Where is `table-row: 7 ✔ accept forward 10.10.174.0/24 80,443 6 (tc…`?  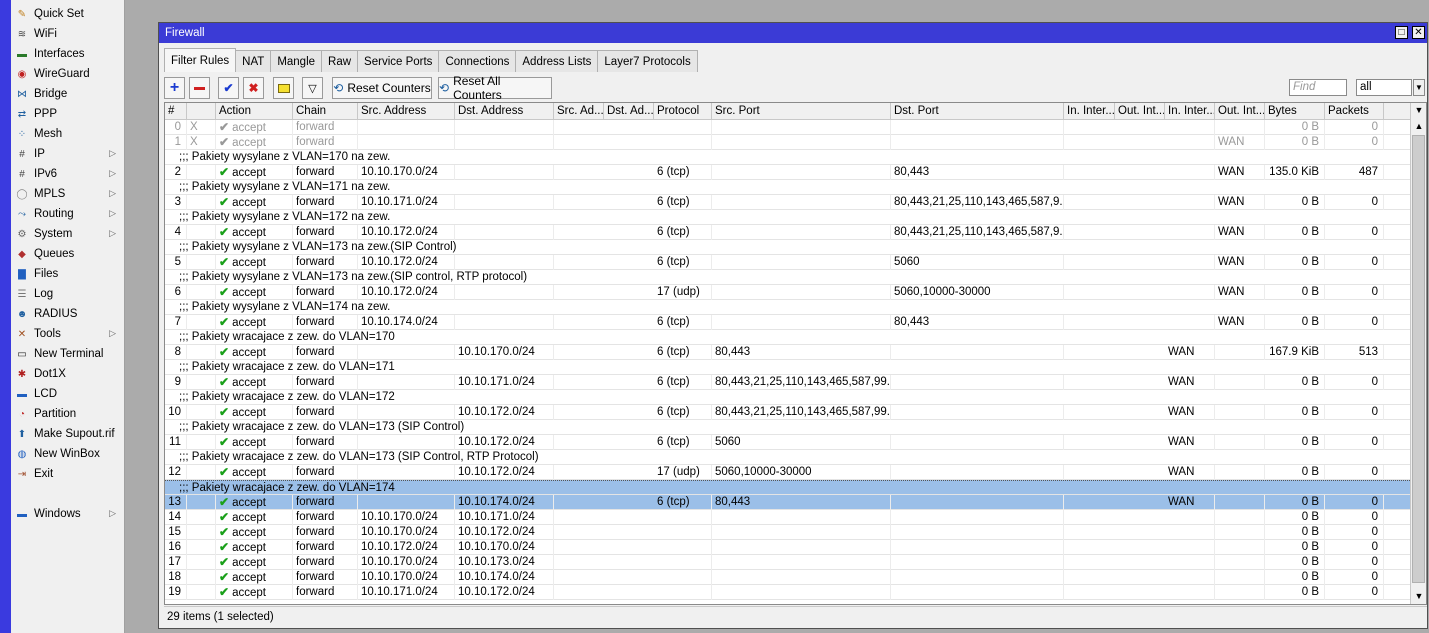
table-row: 7 ✔ accept forward 10.10.174.0/24 80,443 6 (tc… is located at coordinates (787, 322).